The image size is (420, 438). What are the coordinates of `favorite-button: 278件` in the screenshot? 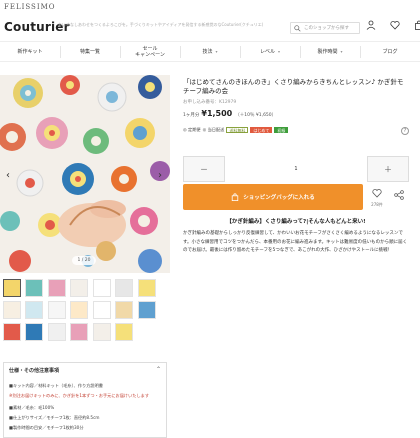 It's located at (377, 198).